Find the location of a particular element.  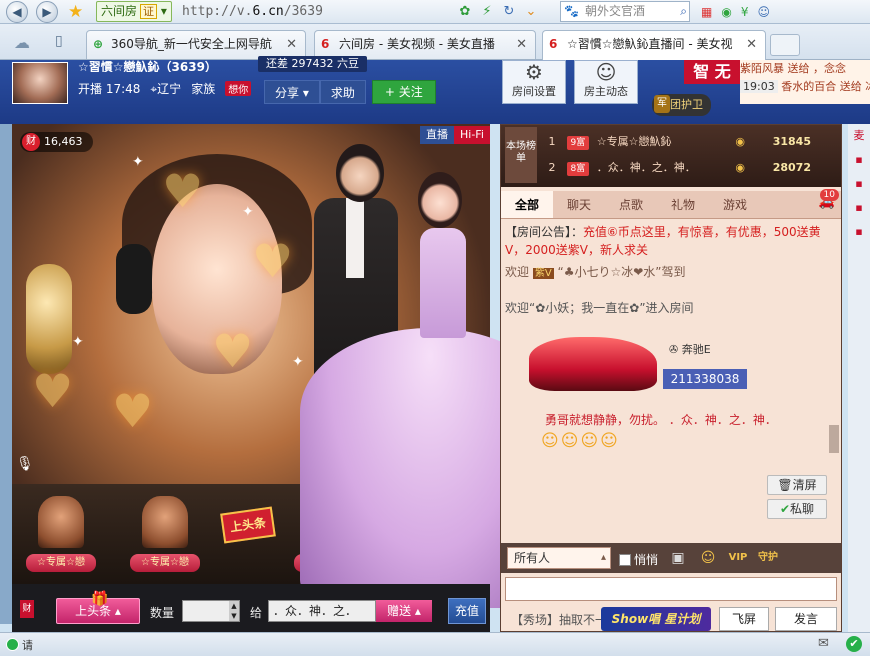

show-link: 【秀场】抽取不一 is located at coordinates (559, 619).